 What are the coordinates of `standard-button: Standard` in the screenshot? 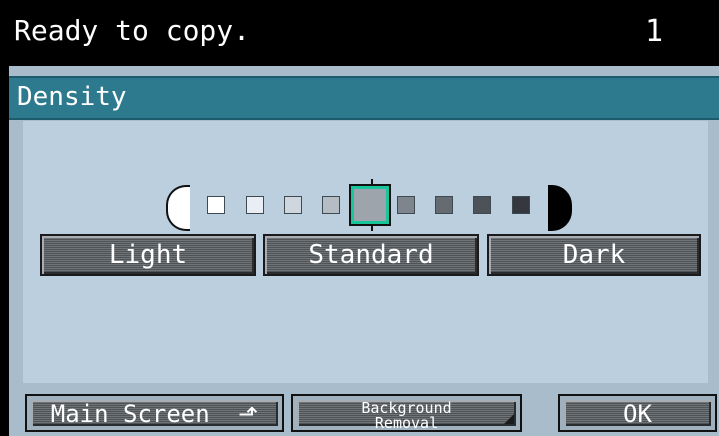 It's located at (371, 255).